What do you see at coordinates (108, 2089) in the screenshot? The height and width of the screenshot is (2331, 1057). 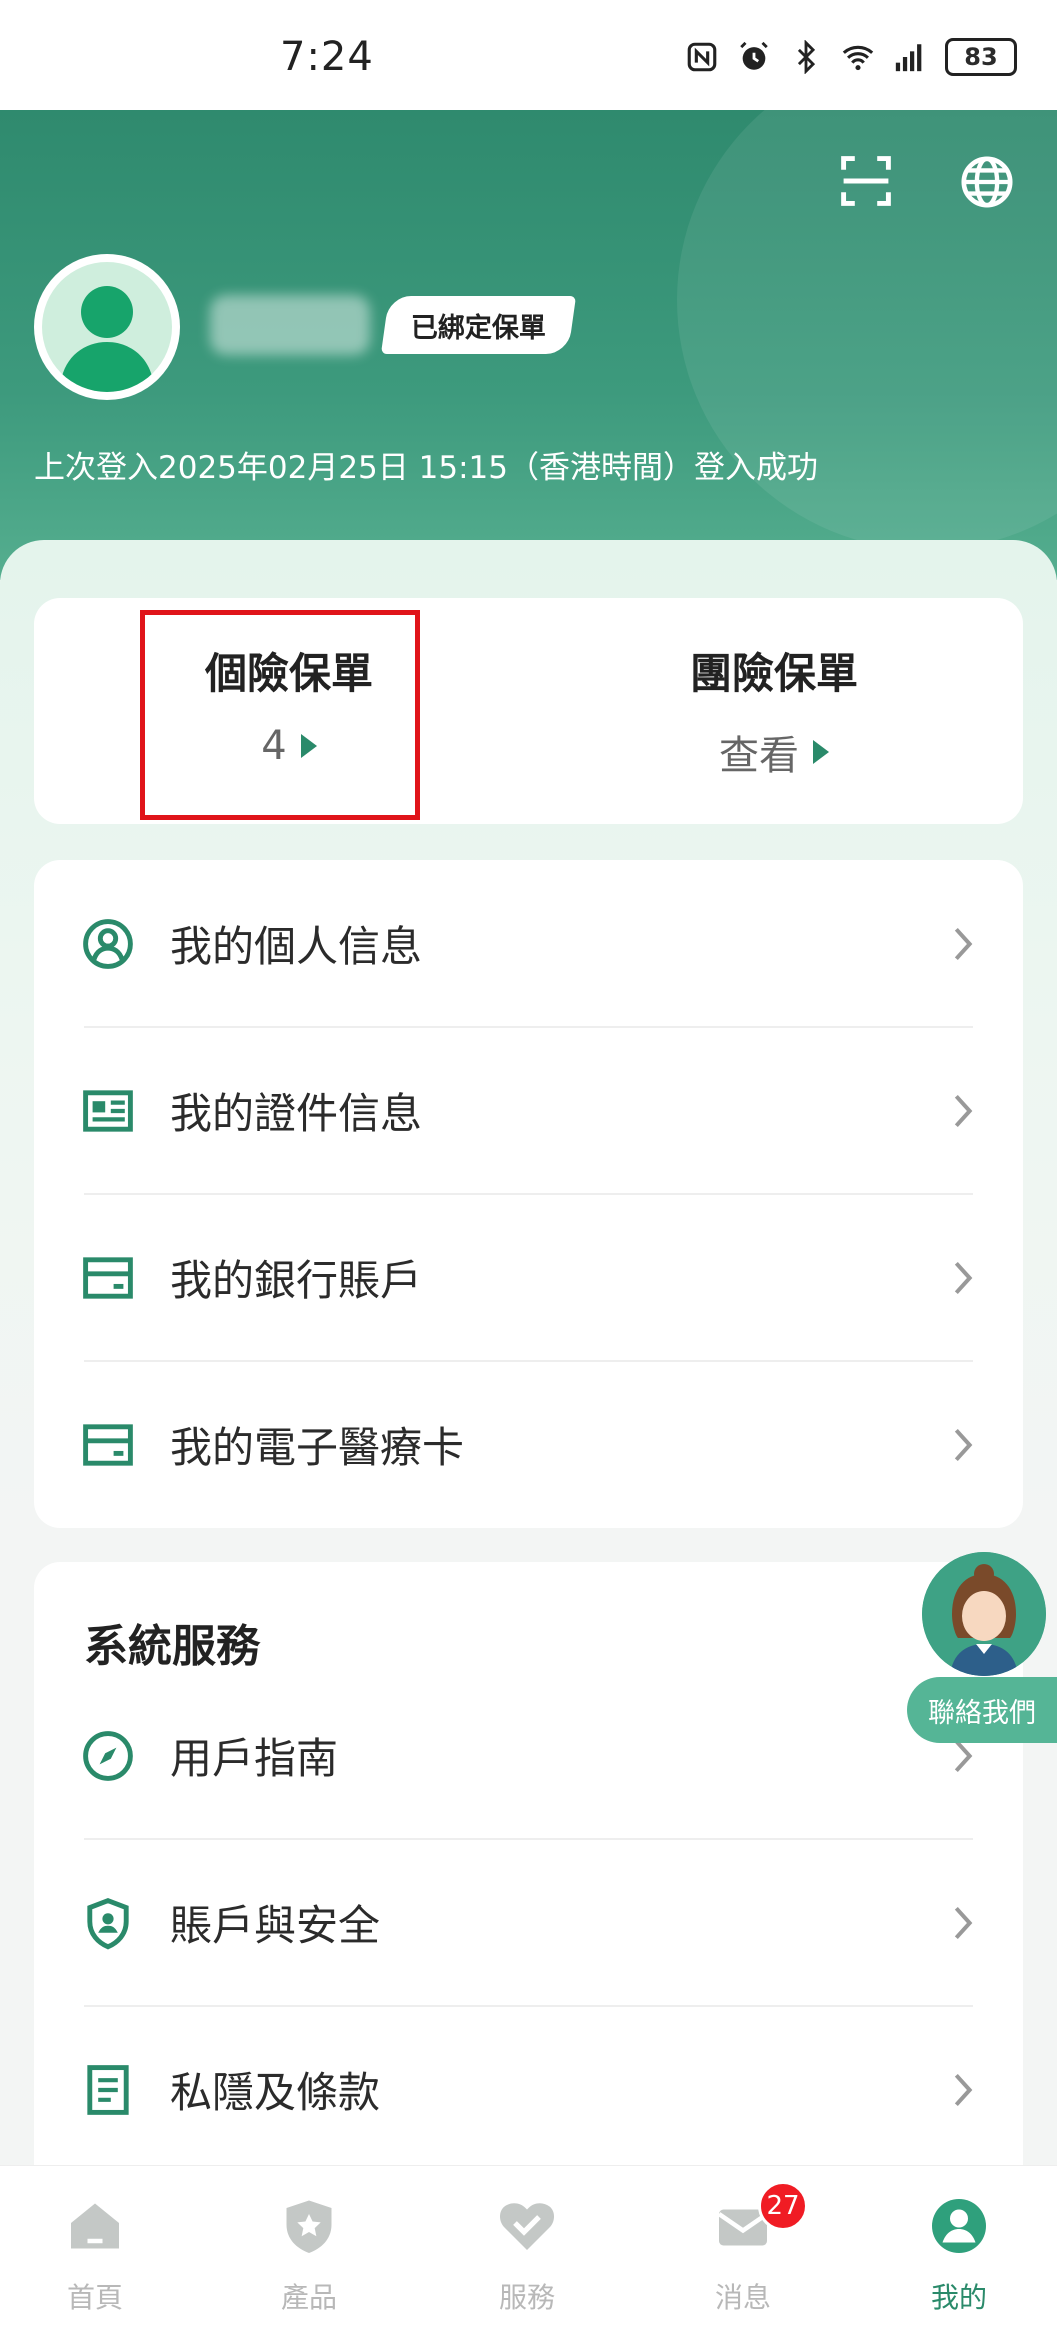 I see `document-icon` at bounding box center [108, 2089].